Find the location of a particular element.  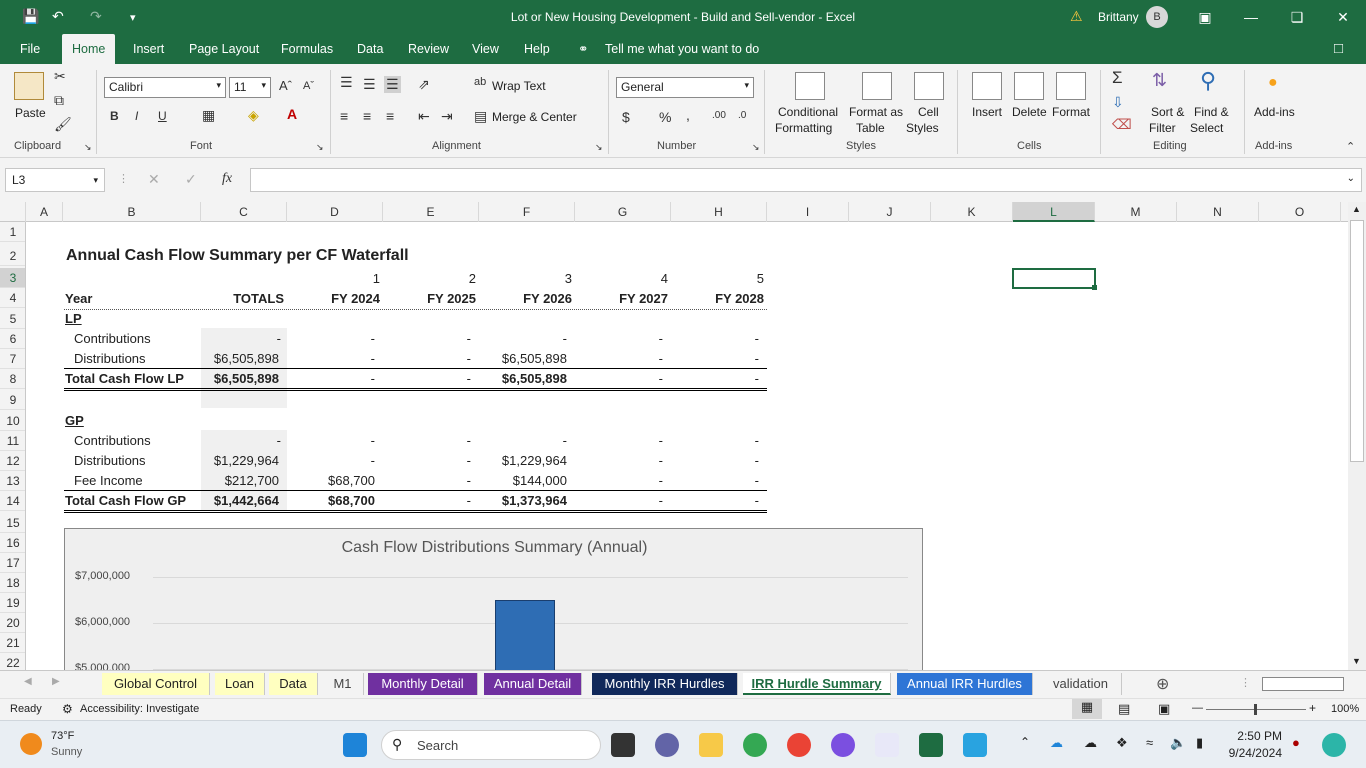

period-number: 2 is located at coordinates (429, 279).